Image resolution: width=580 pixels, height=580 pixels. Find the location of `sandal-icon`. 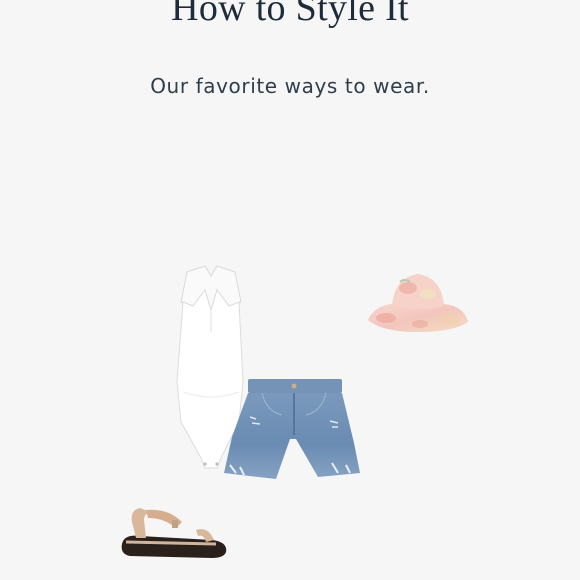

sandal-icon is located at coordinates (174, 533).